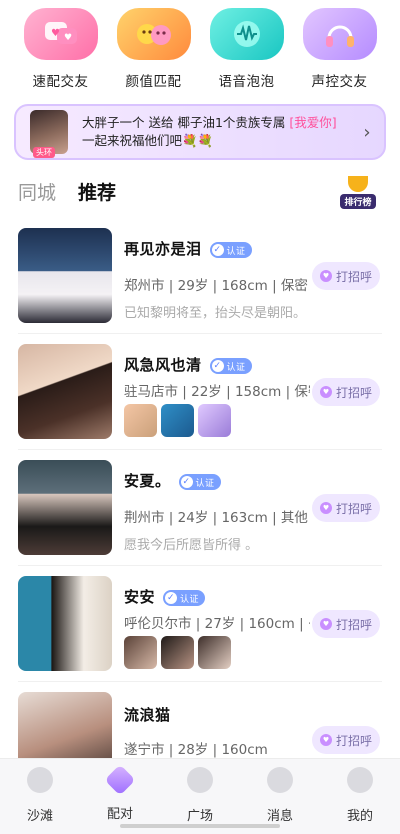  What do you see at coordinates (40, 780) in the screenshot?
I see `heart-icon` at bounding box center [40, 780].